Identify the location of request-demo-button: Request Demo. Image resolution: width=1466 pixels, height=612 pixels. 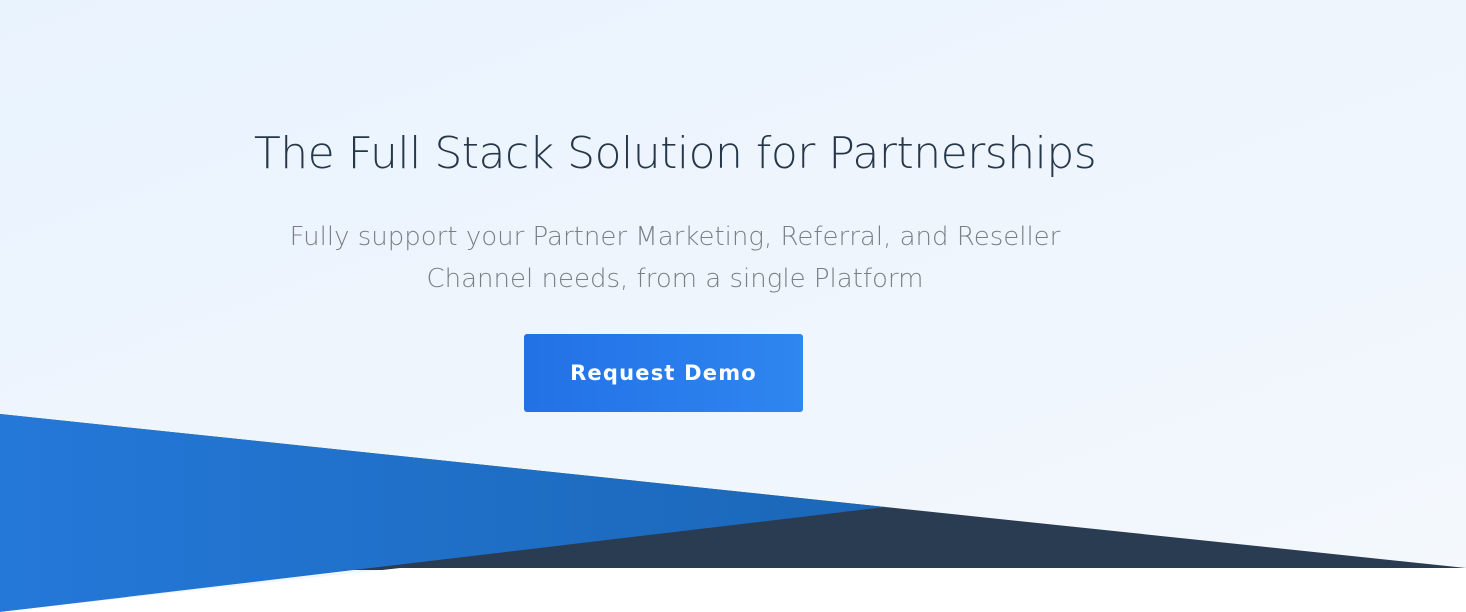
(663, 373).